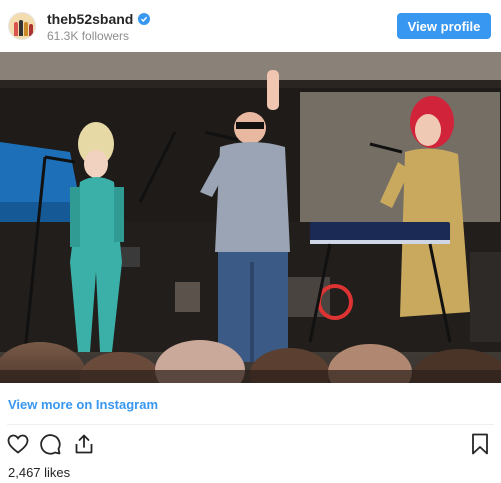  I want to click on like-count: 2,467 likes, so click(39, 472).